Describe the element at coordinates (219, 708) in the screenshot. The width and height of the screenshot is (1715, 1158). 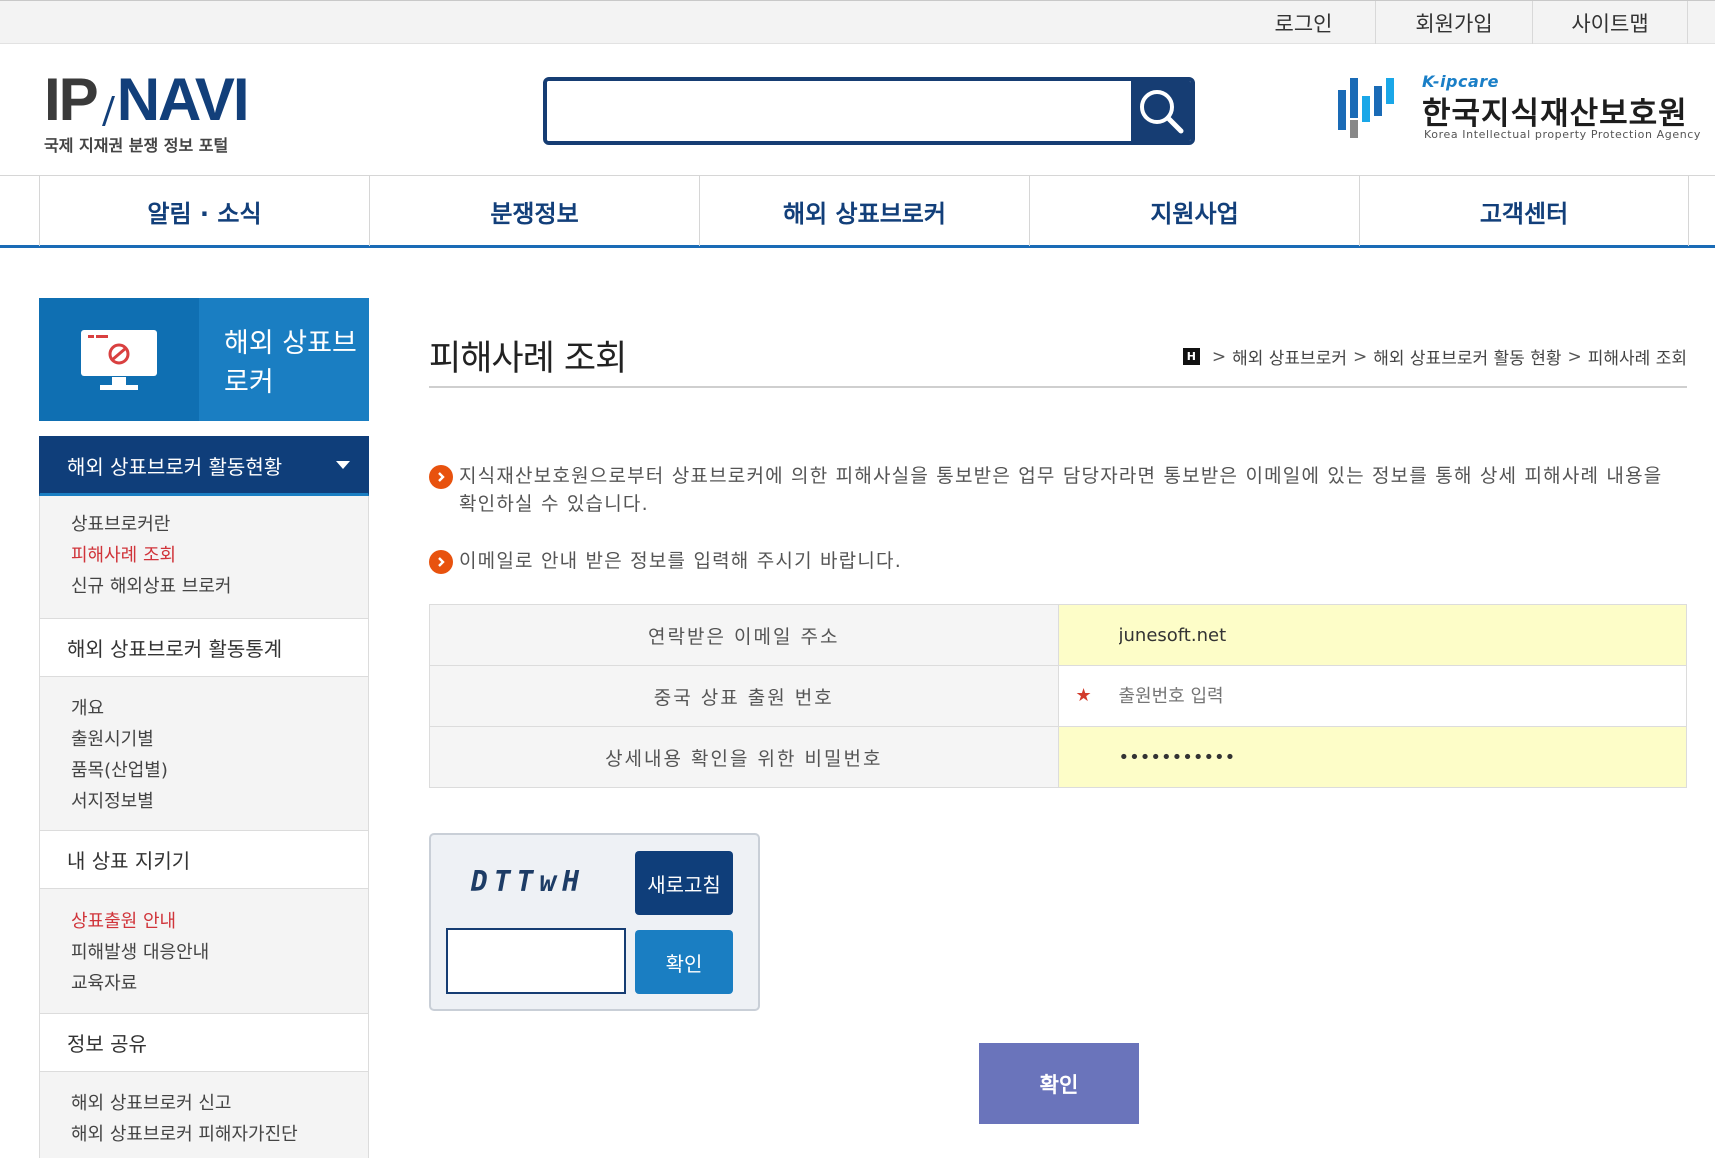
I see `sidebar-item-overview: 개요` at that location.